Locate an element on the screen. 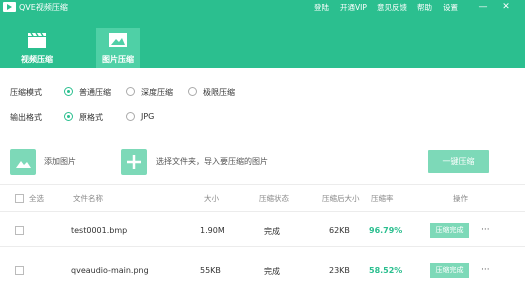 The image size is (525, 301). header-status: 压缩状态 is located at coordinates (274, 198).